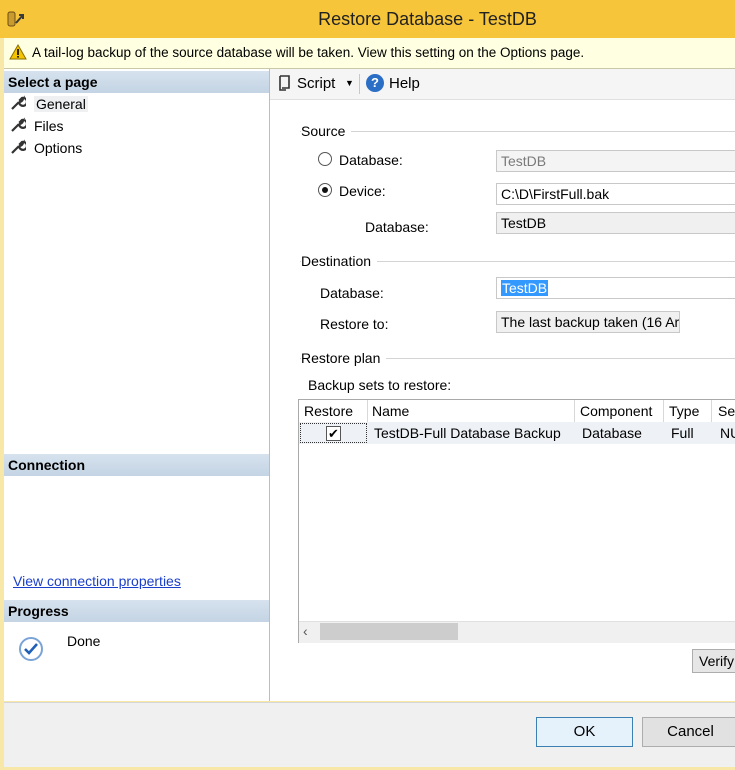  What do you see at coordinates (31, 649) in the screenshot?
I see `done-check-icon` at bounding box center [31, 649].